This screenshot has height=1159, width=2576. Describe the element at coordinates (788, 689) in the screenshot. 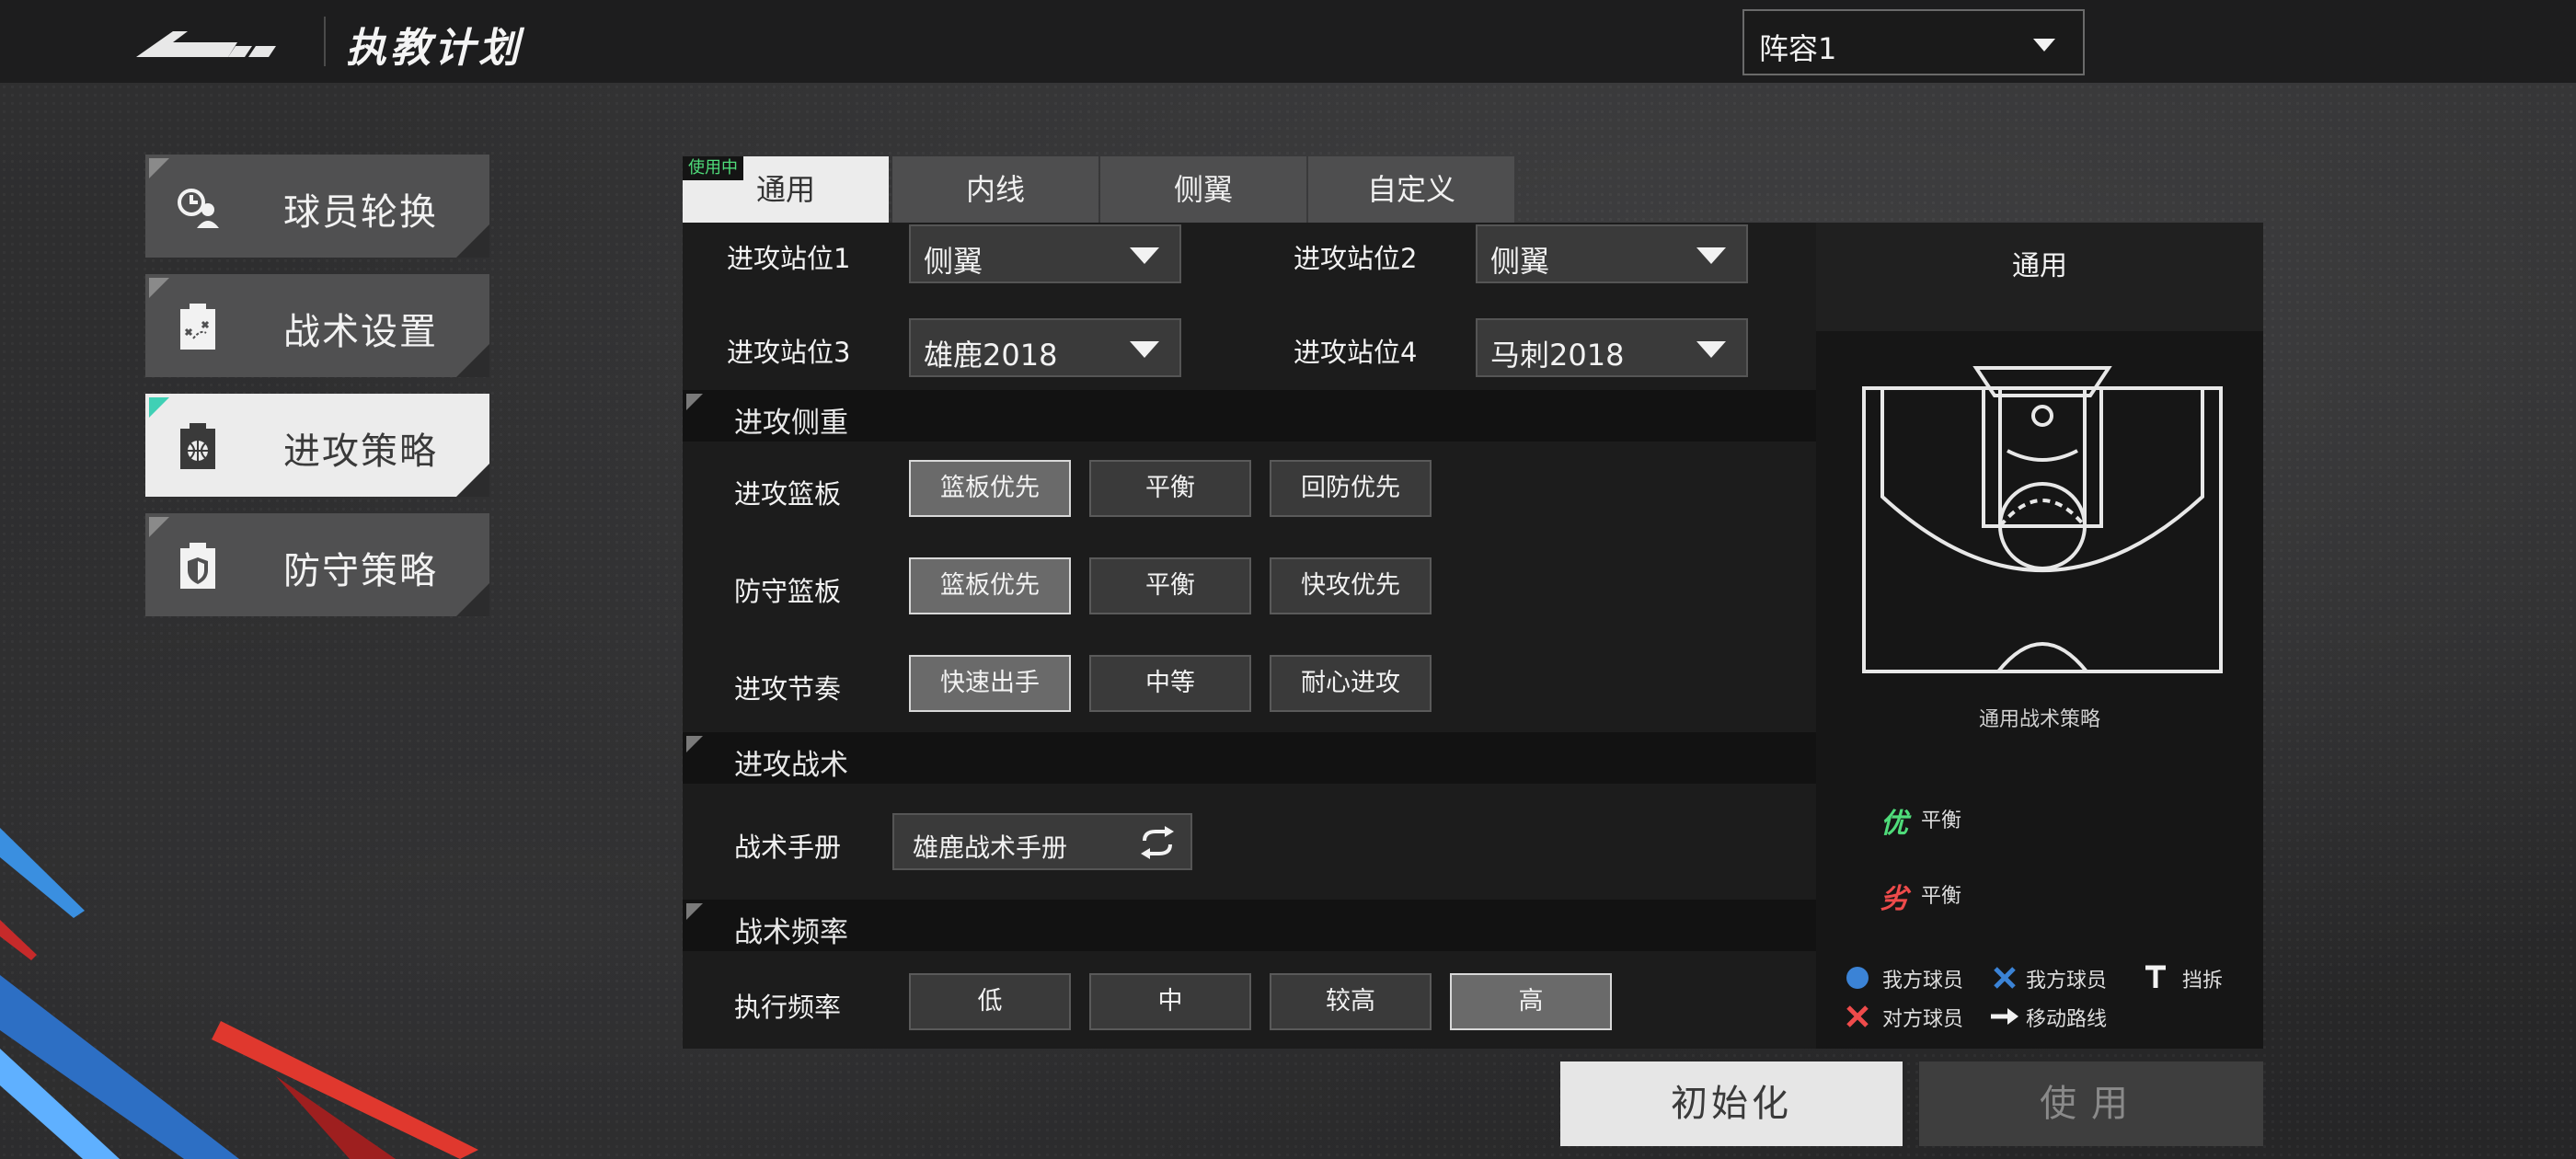

I see `offense-tempo-label: 进攻节奏` at that location.